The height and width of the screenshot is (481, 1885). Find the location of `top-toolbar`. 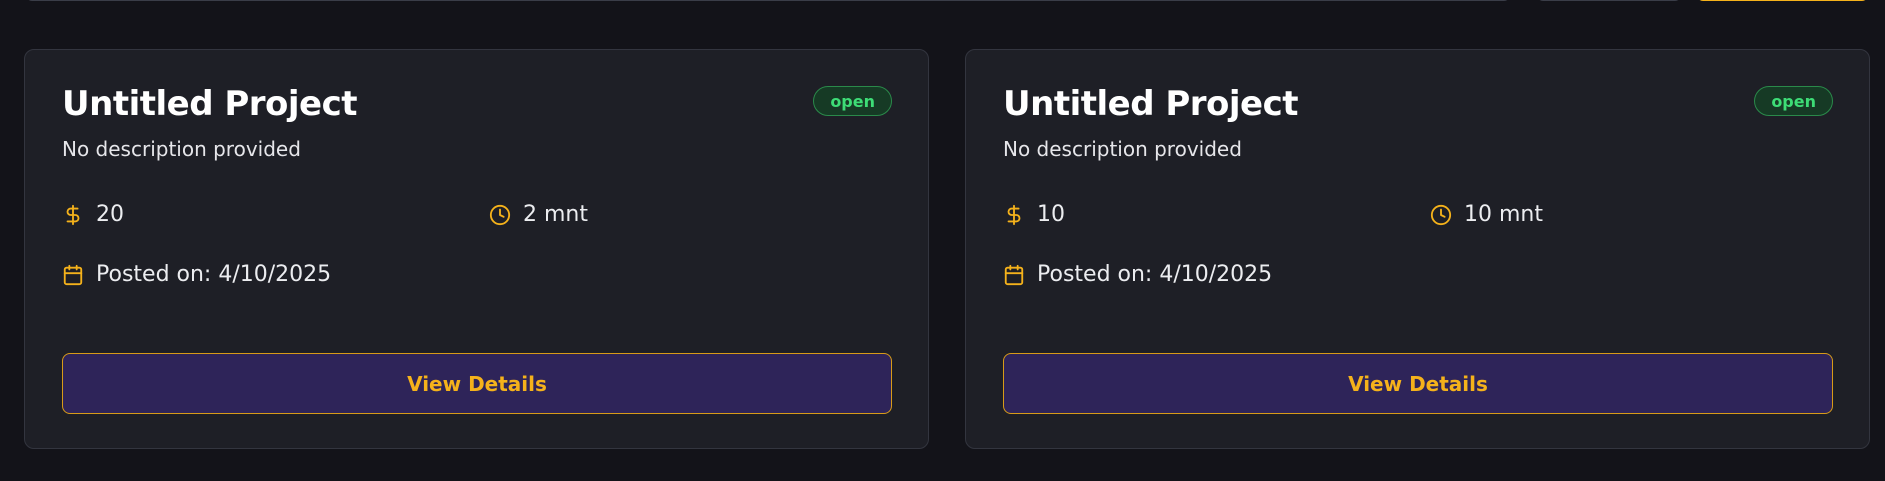

top-toolbar is located at coordinates (942, 2).